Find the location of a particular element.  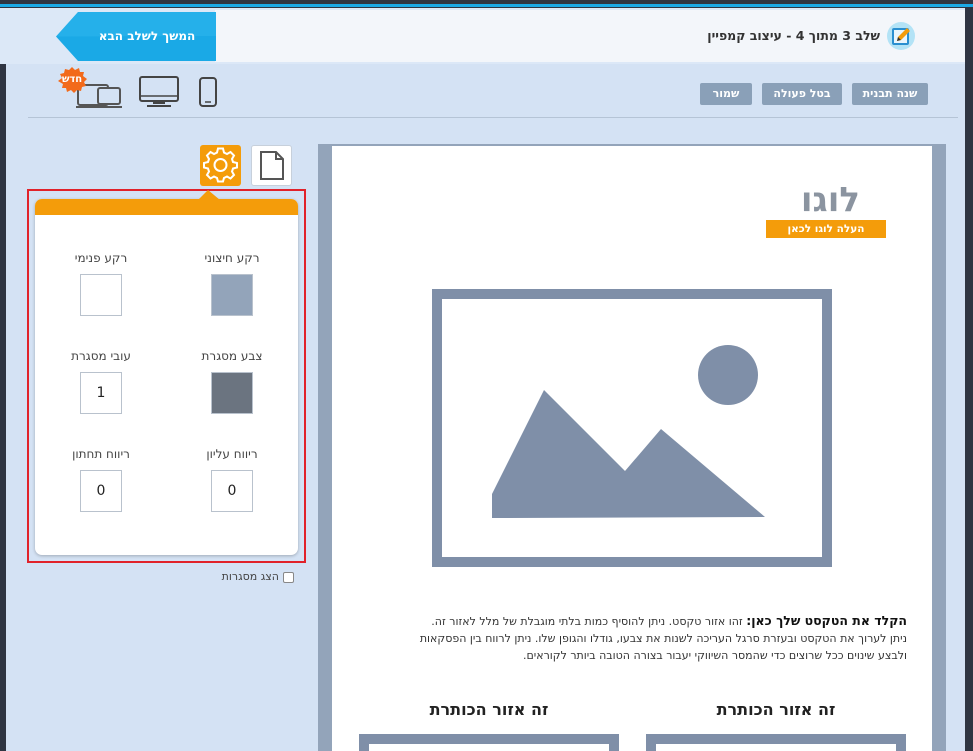

outer-bg-label: רקע חיצוני is located at coordinates (232, 258).